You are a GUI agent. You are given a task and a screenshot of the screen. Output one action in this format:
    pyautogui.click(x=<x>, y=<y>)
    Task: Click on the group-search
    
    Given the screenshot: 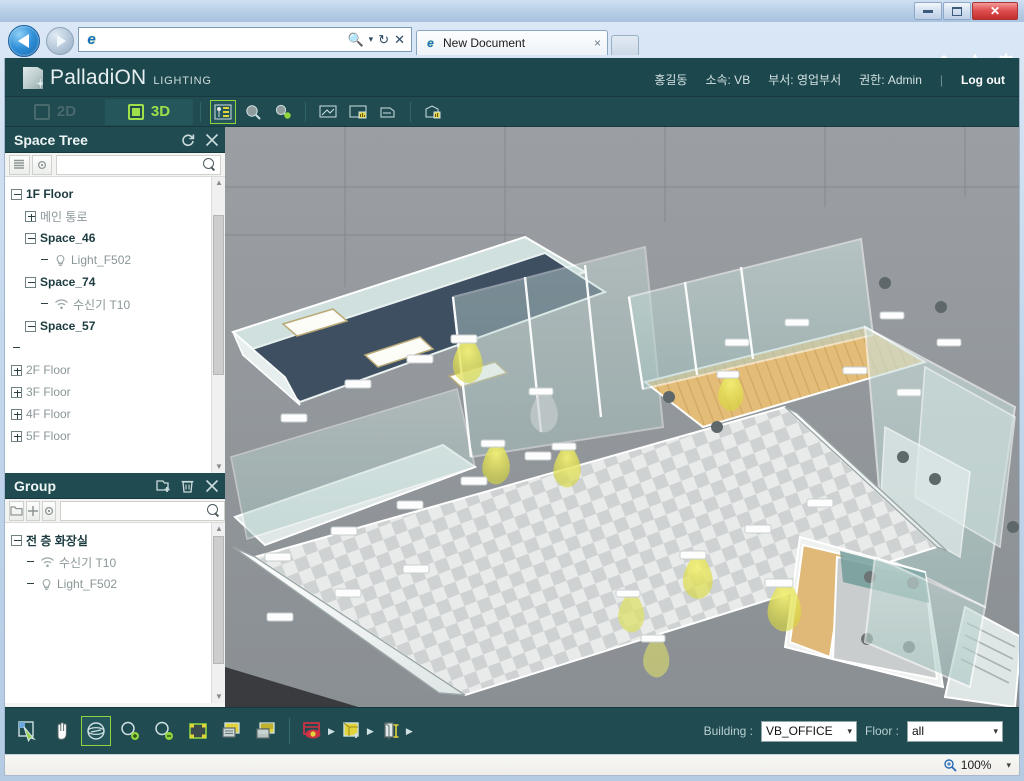 What is the action you would take?
    pyautogui.click(x=142, y=510)
    